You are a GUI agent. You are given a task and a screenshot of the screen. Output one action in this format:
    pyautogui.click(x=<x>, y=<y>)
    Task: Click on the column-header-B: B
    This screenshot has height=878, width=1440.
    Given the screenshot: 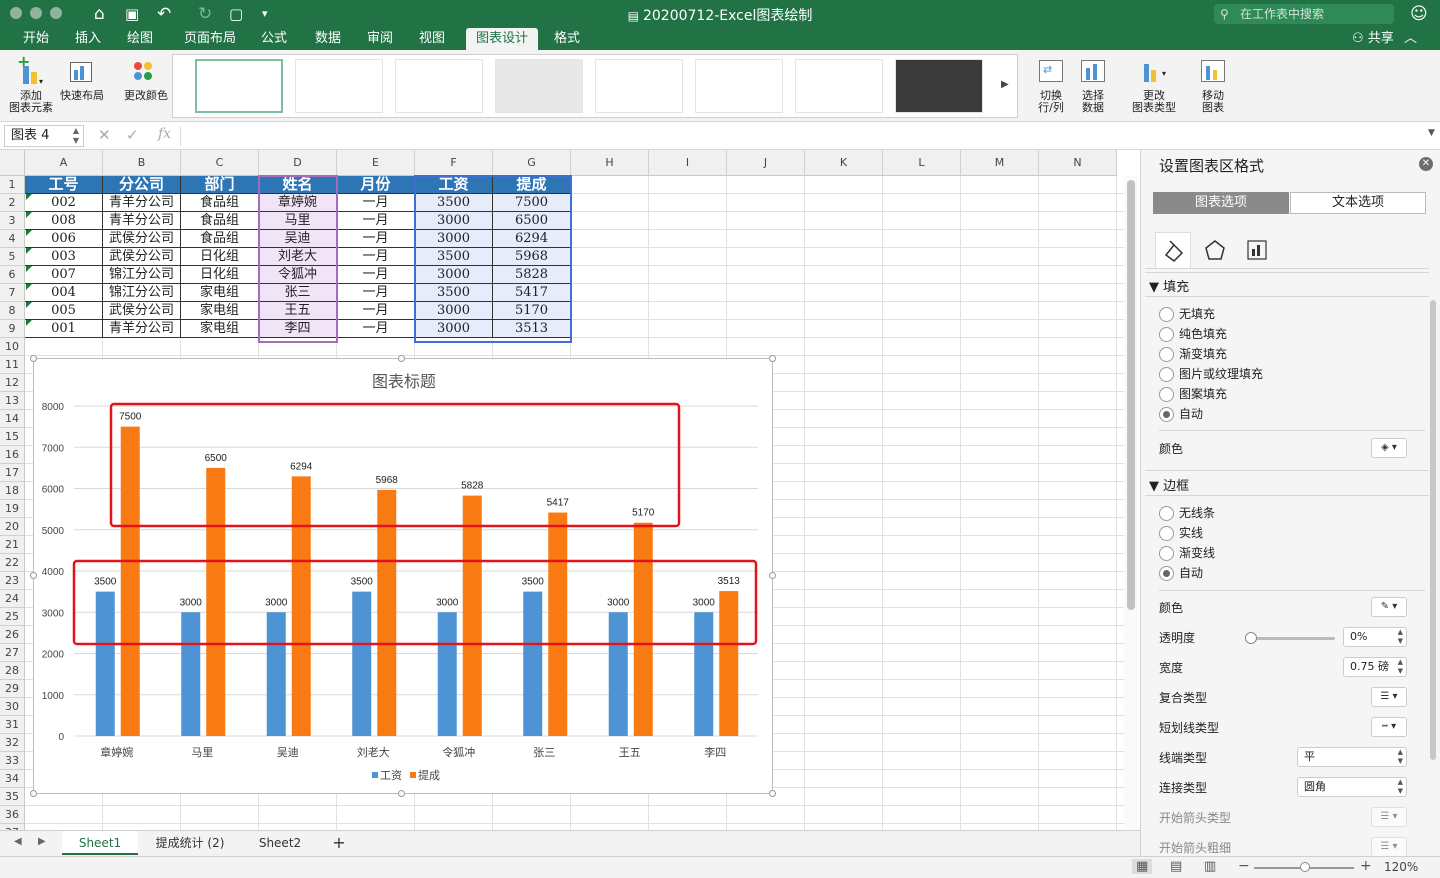 What is the action you would take?
    pyautogui.click(x=142, y=163)
    